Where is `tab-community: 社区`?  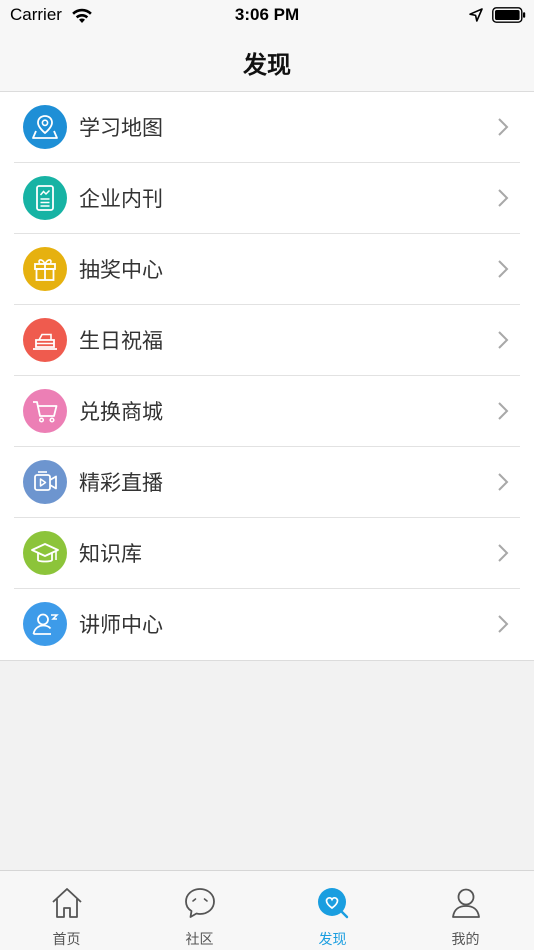 tab-community: 社区 is located at coordinates (199, 910).